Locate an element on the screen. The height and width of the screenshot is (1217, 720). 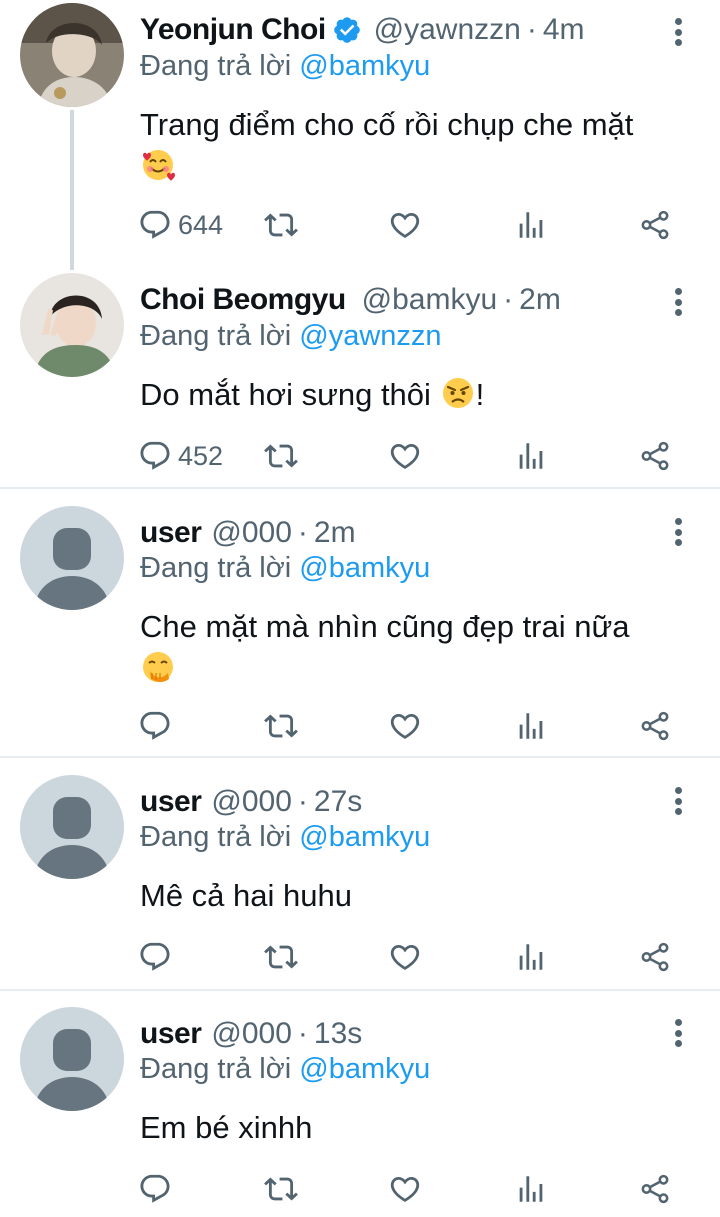
tweet-header: Choi Beomgyu @bamkyu · 2m is located at coordinates (350, 300).